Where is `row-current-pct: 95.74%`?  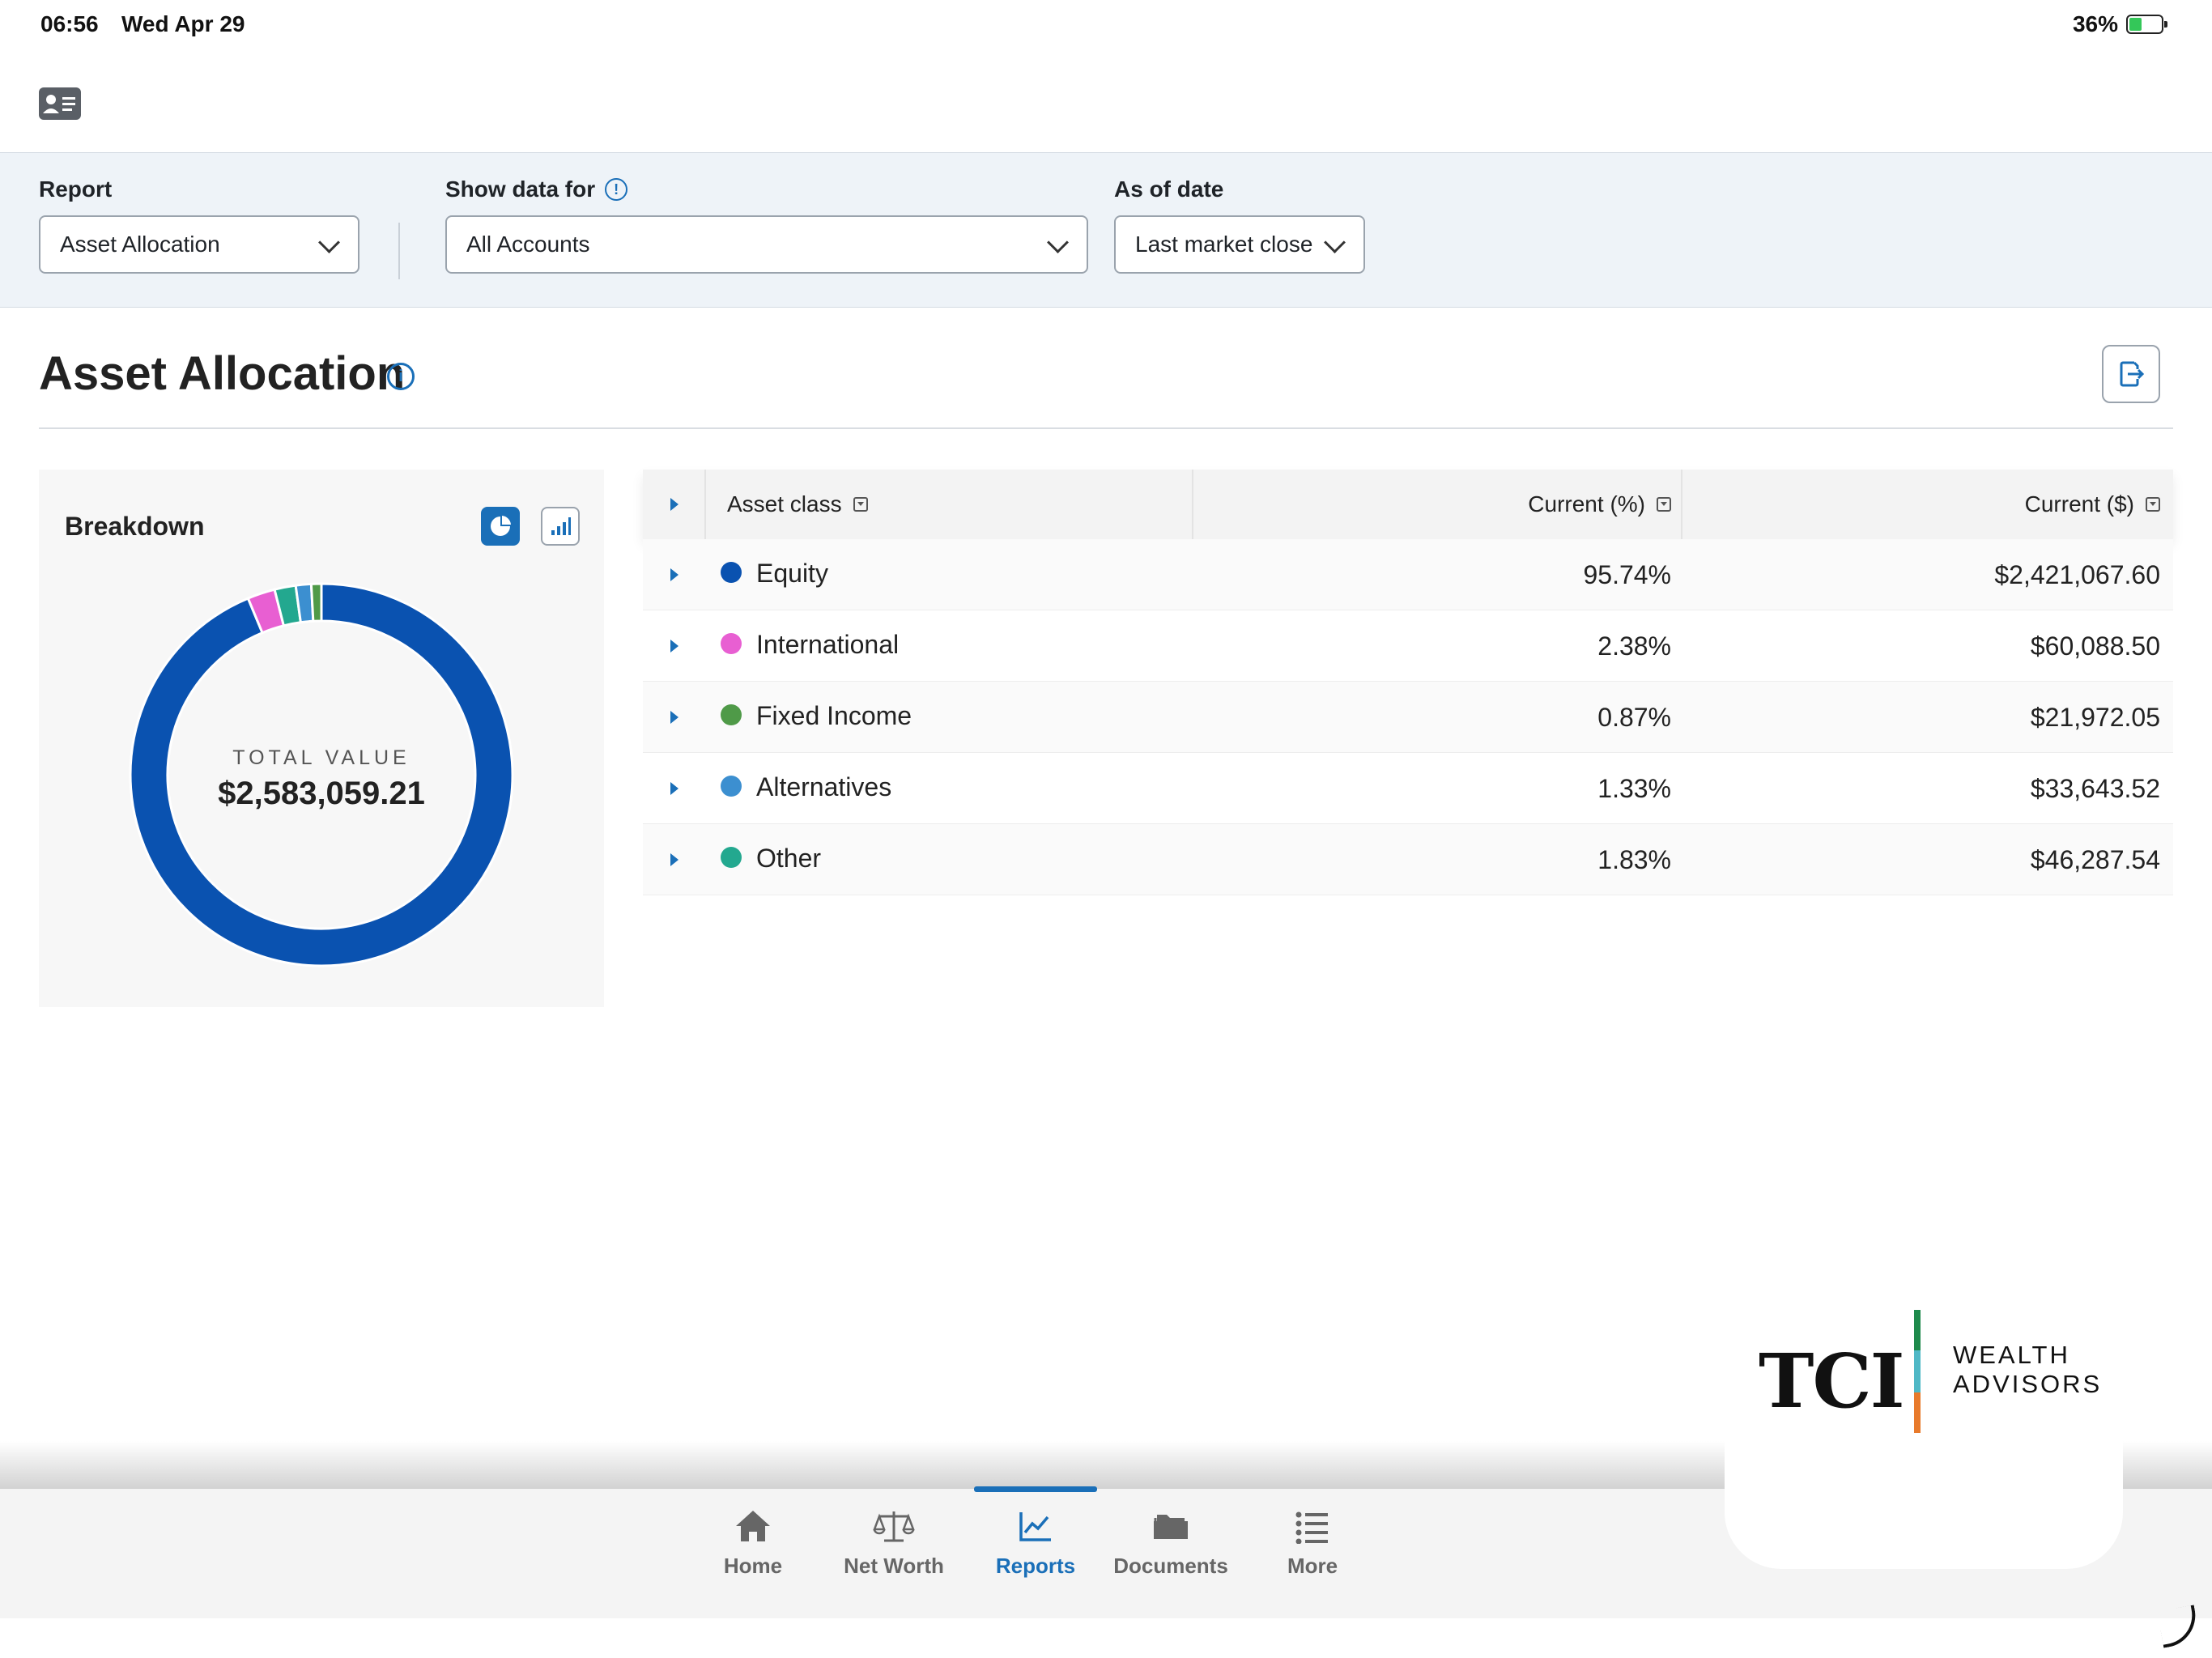 row-current-pct: 95.74% is located at coordinates (1627, 574).